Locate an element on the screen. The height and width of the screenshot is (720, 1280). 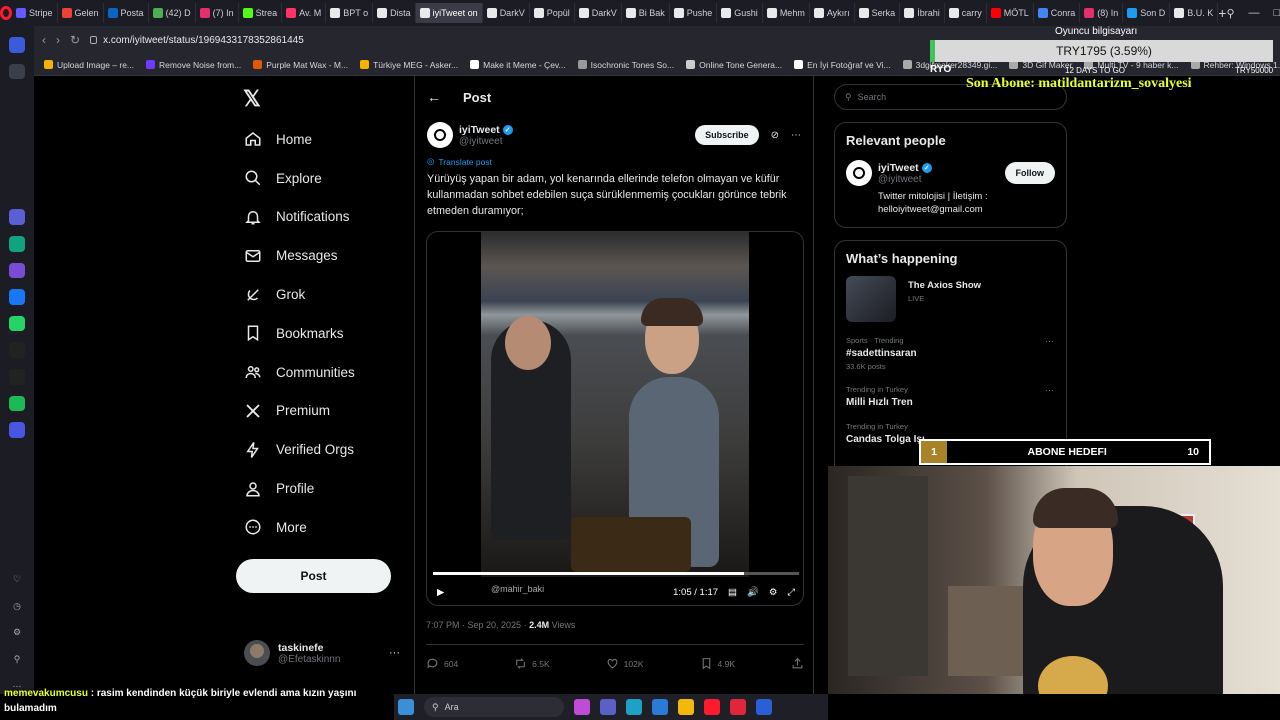
nav-item-grok: Grok is located at coordinates (329, 294).